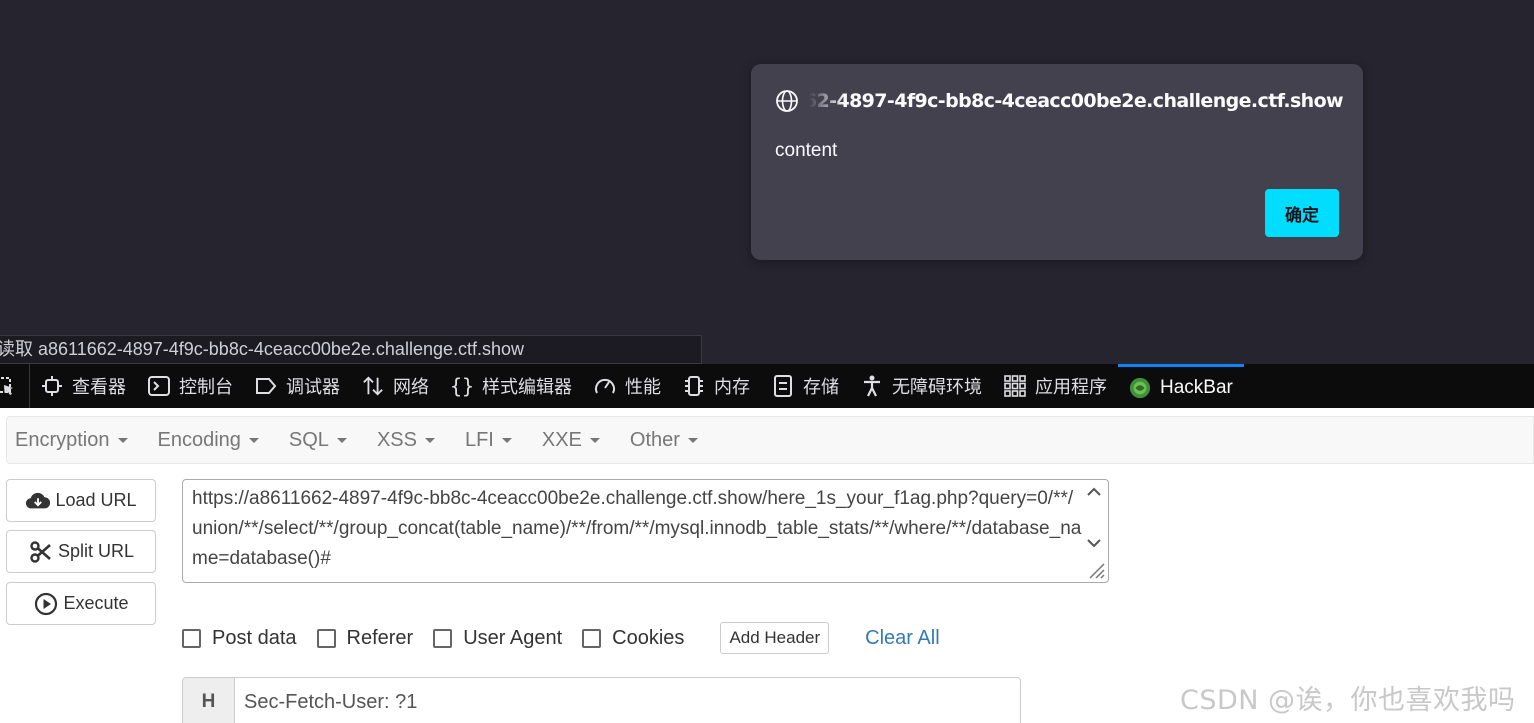  Describe the element at coordinates (1015, 386) in the screenshot. I see `application-icon` at that location.